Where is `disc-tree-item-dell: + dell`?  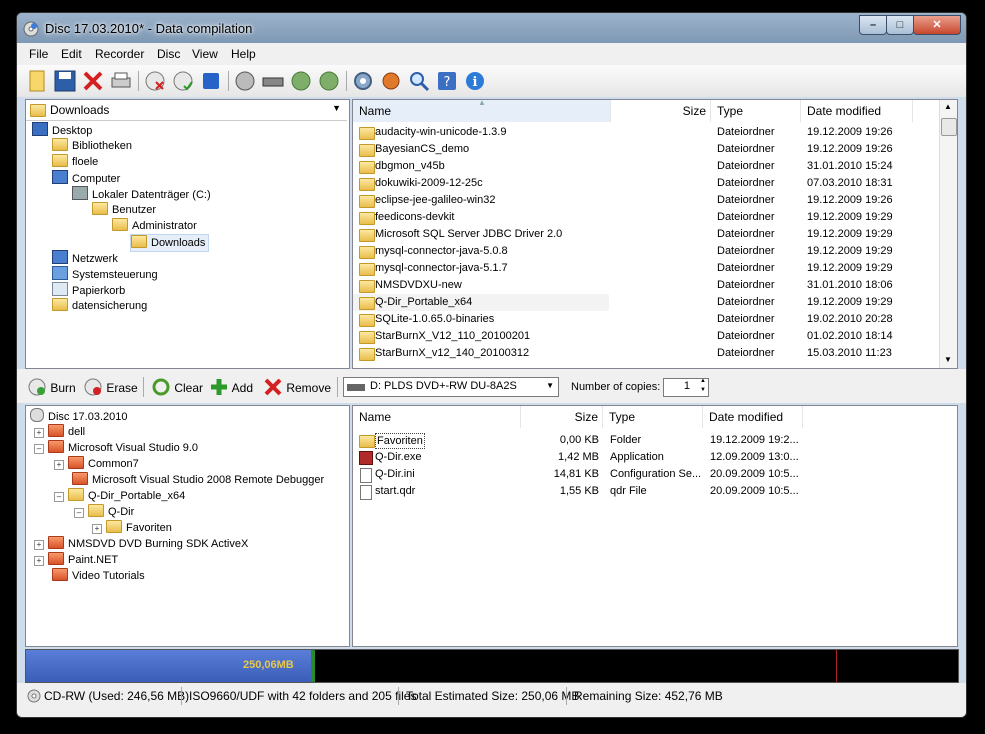 disc-tree-item-dell: + dell is located at coordinates (59, 432).